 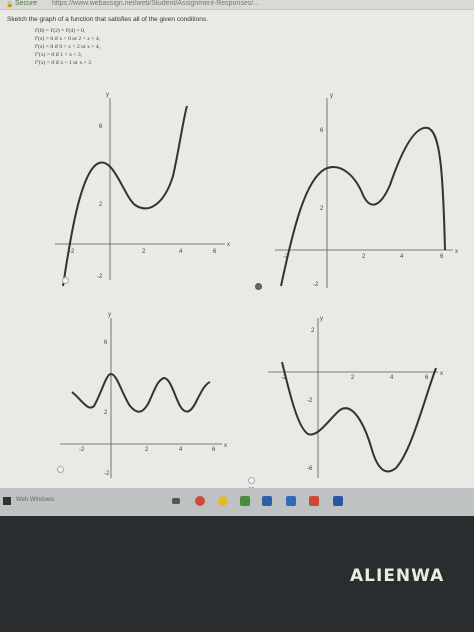 I want to click on graph-option-c: x y 6 2 -2 2 4 6 -2, so click(x=150, y=395).